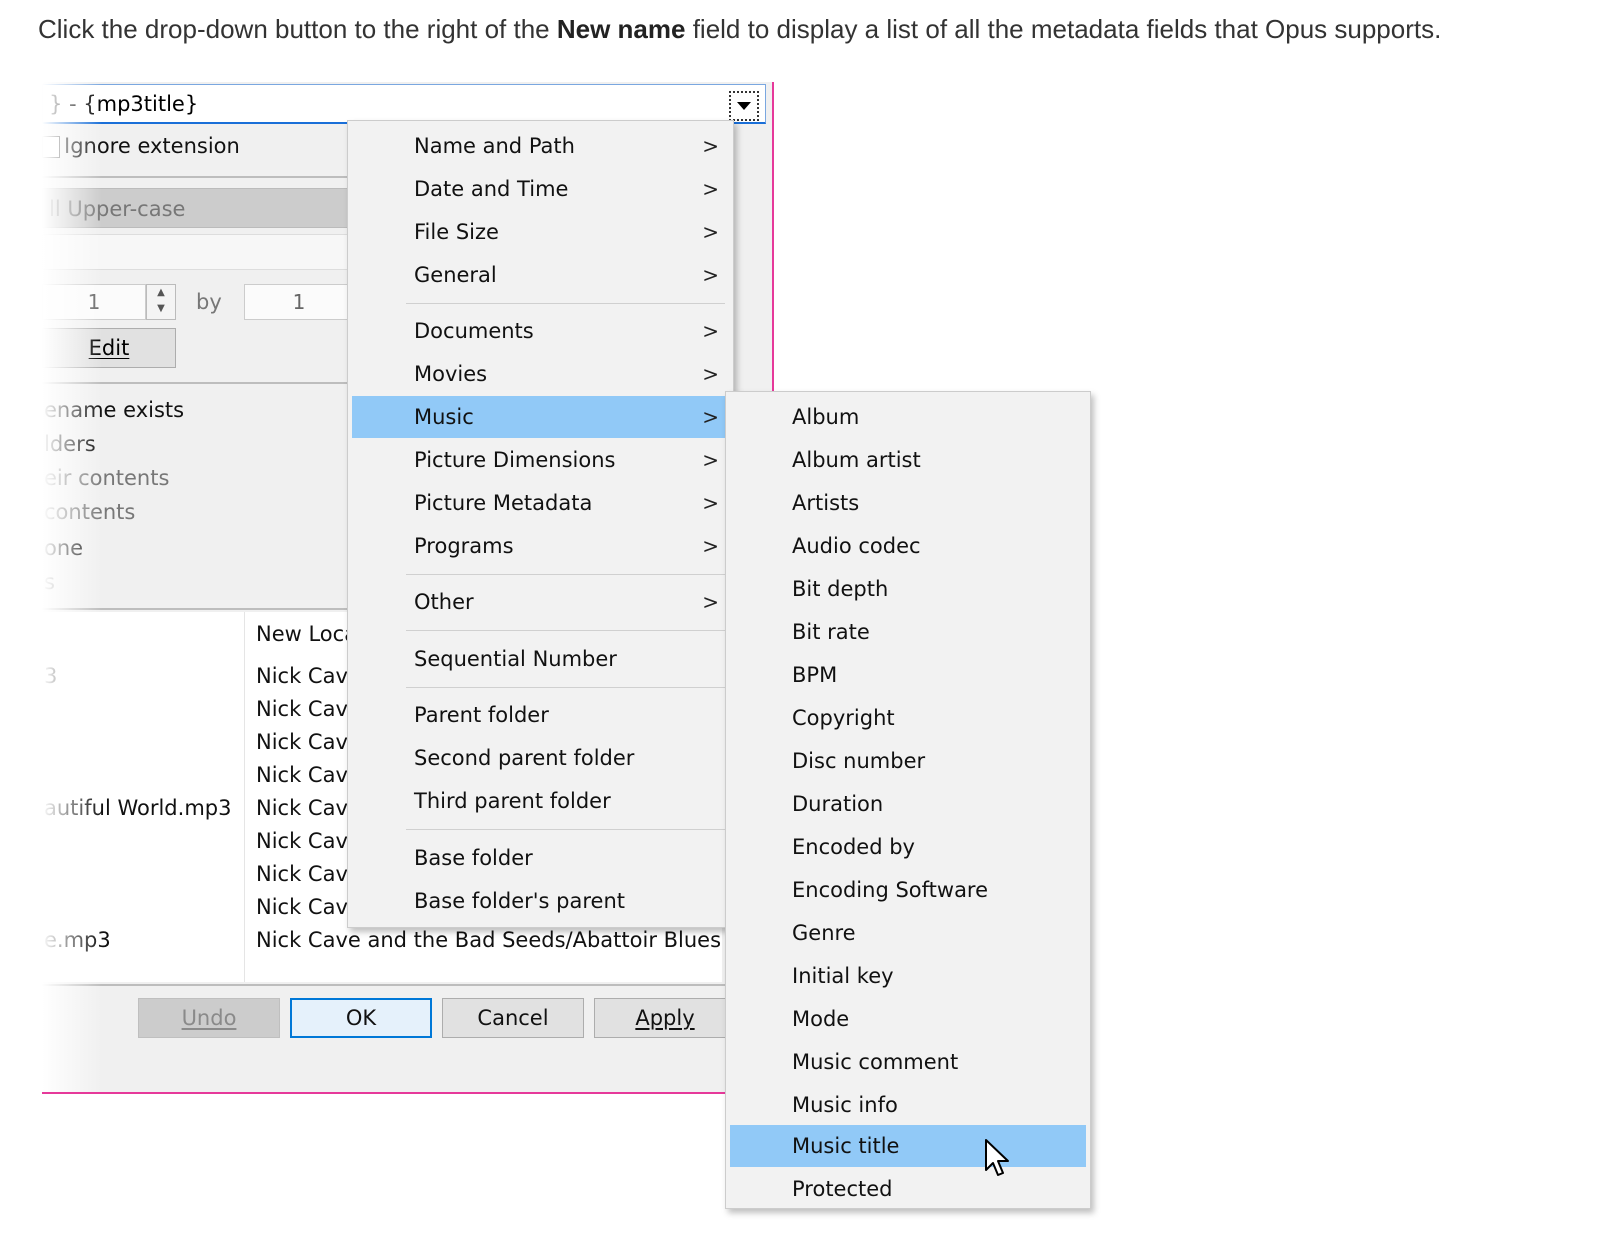 The width and height of the screenshot is (1610, 1241). I want to click on option-label: lders, so click(70, 444).